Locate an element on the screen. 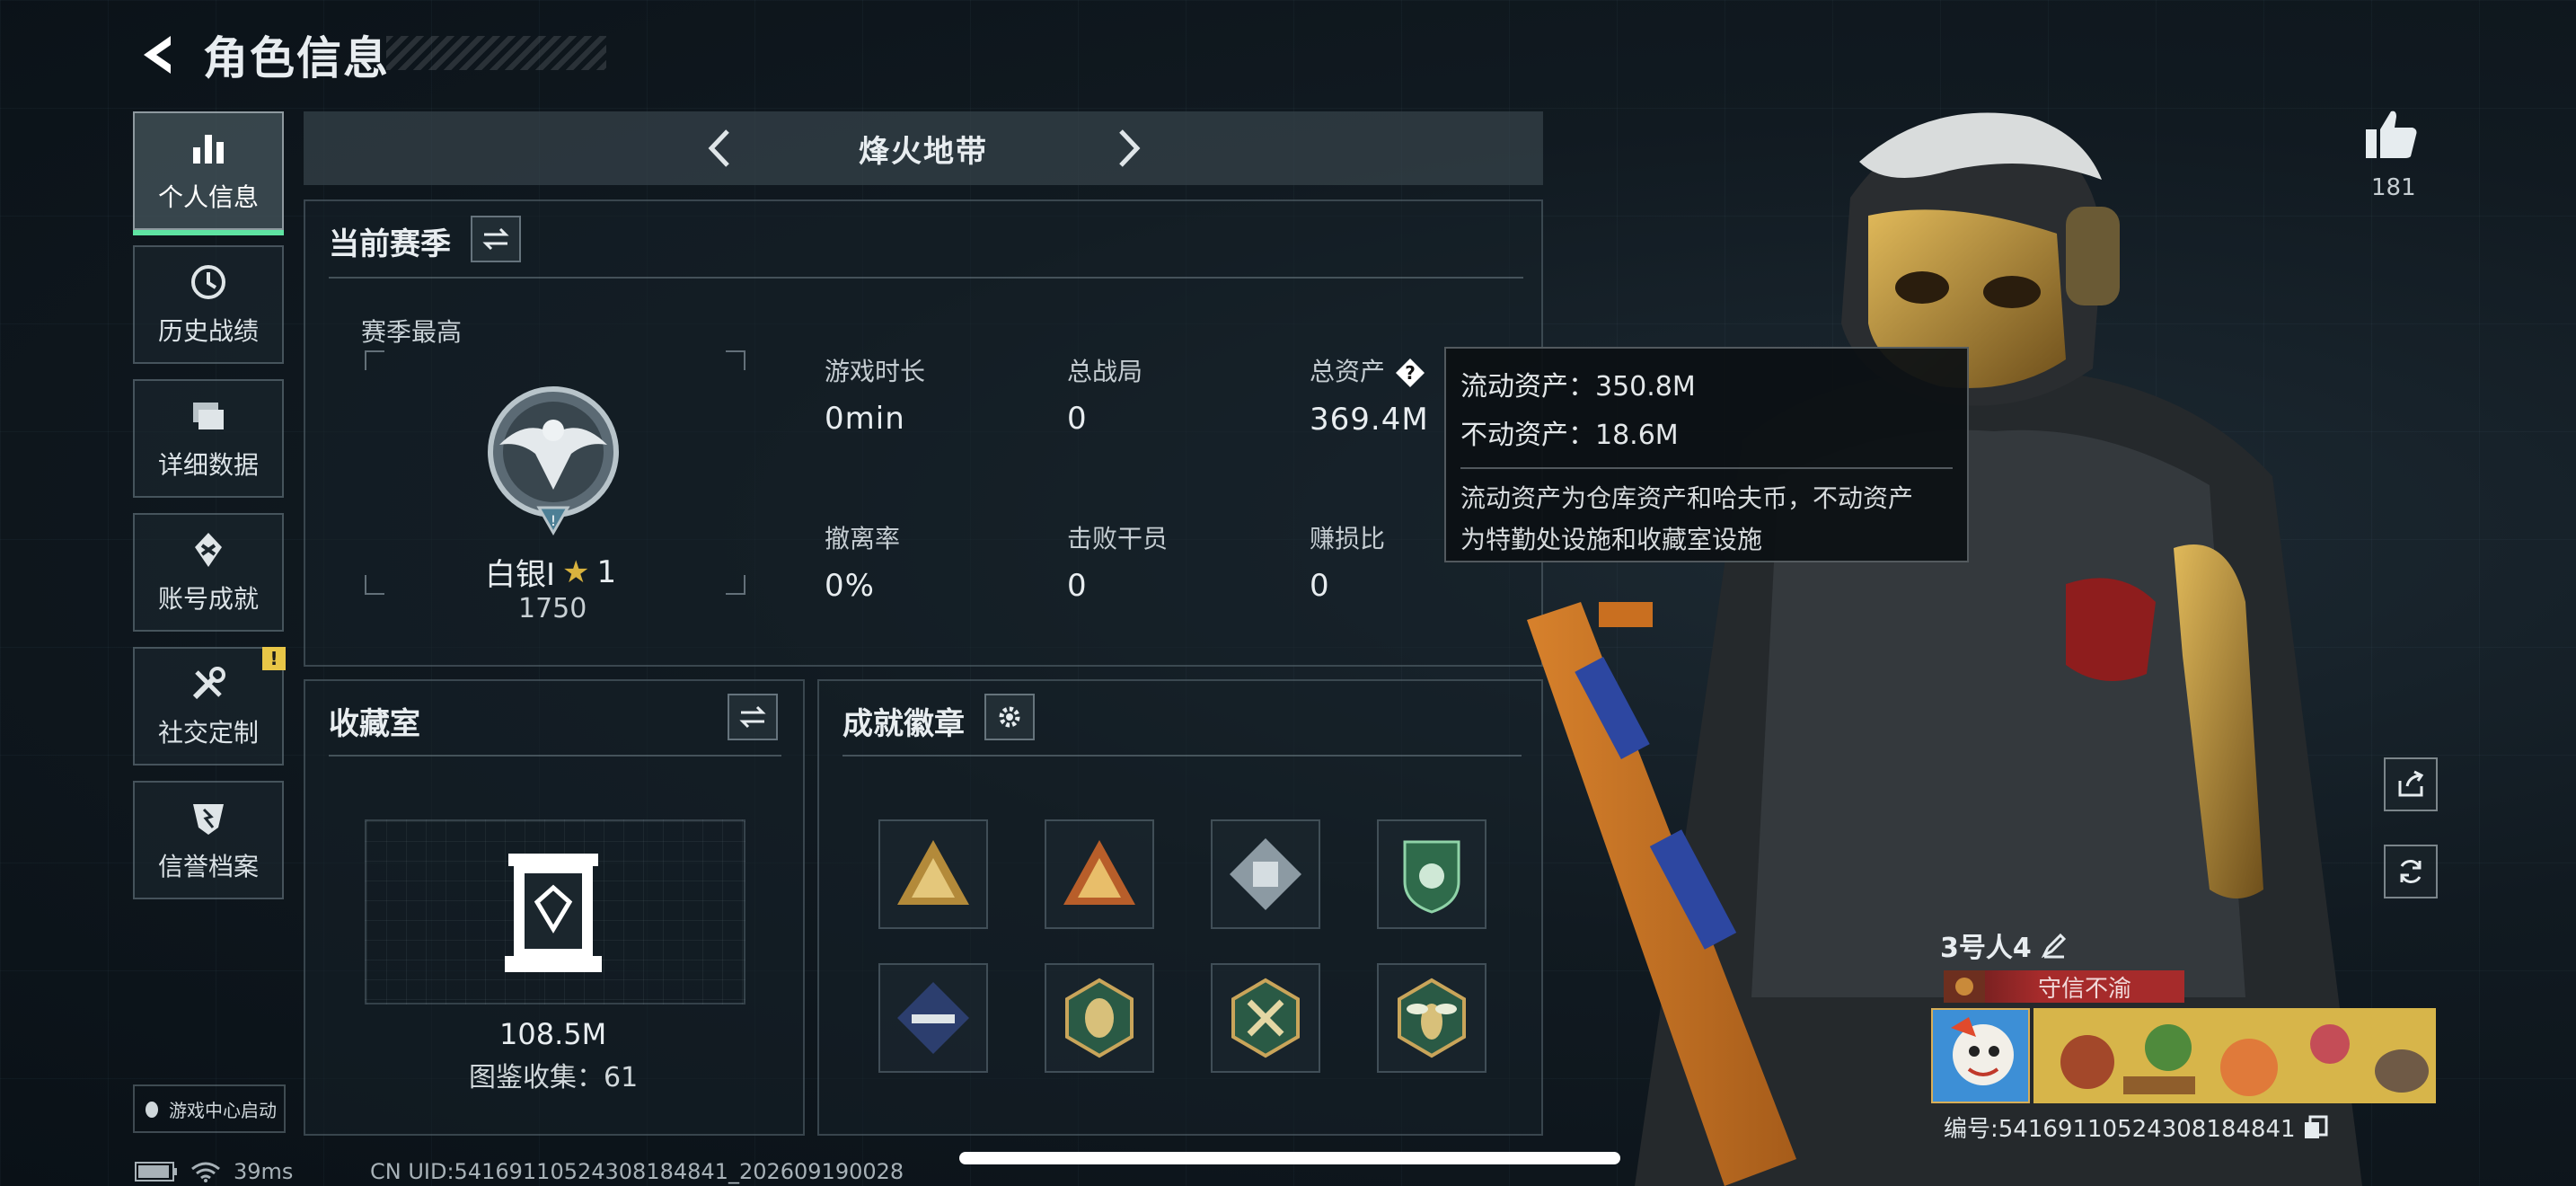 The width and height of the screenshot is (2576, 1186). sidebar-item-credit: 信誉档案 is located at coordinates (208, 840).